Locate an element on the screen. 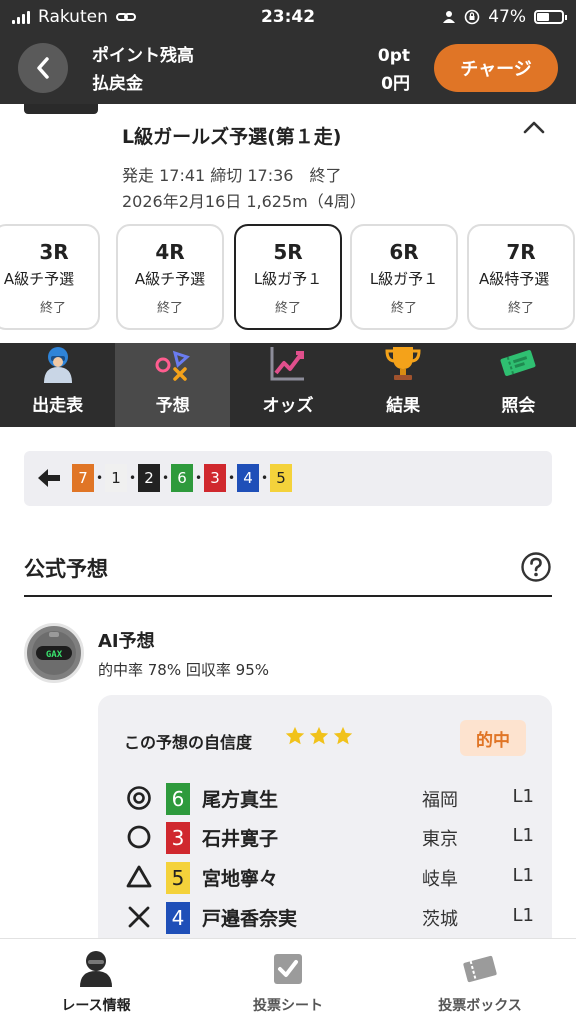  race-date-info: 2026年2月16日 1,625m（4周） is located at coordinates (244, 201).